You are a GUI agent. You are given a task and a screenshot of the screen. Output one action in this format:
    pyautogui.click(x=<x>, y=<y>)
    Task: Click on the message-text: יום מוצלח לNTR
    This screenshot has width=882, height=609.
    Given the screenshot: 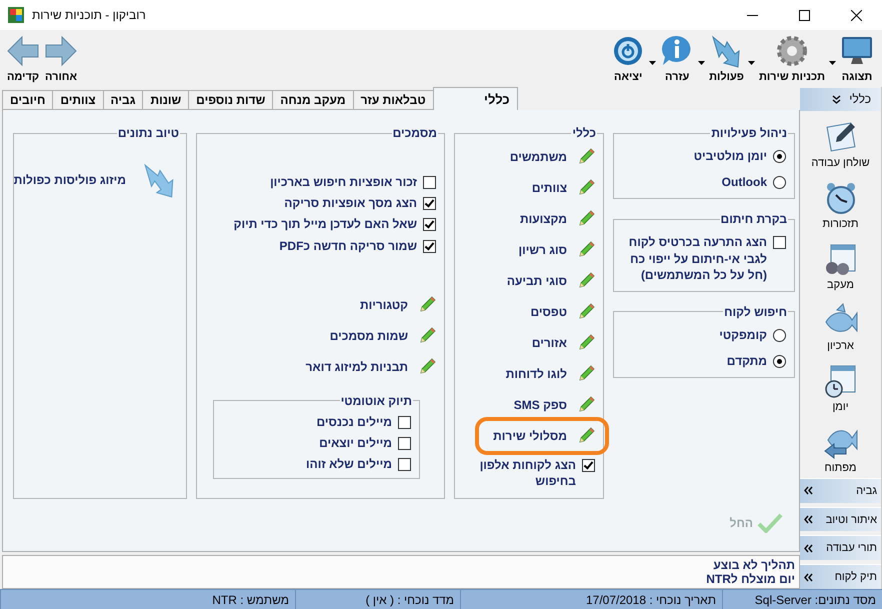 What is the action you would take?
    pyautogui.click(x=750, y=579)
    